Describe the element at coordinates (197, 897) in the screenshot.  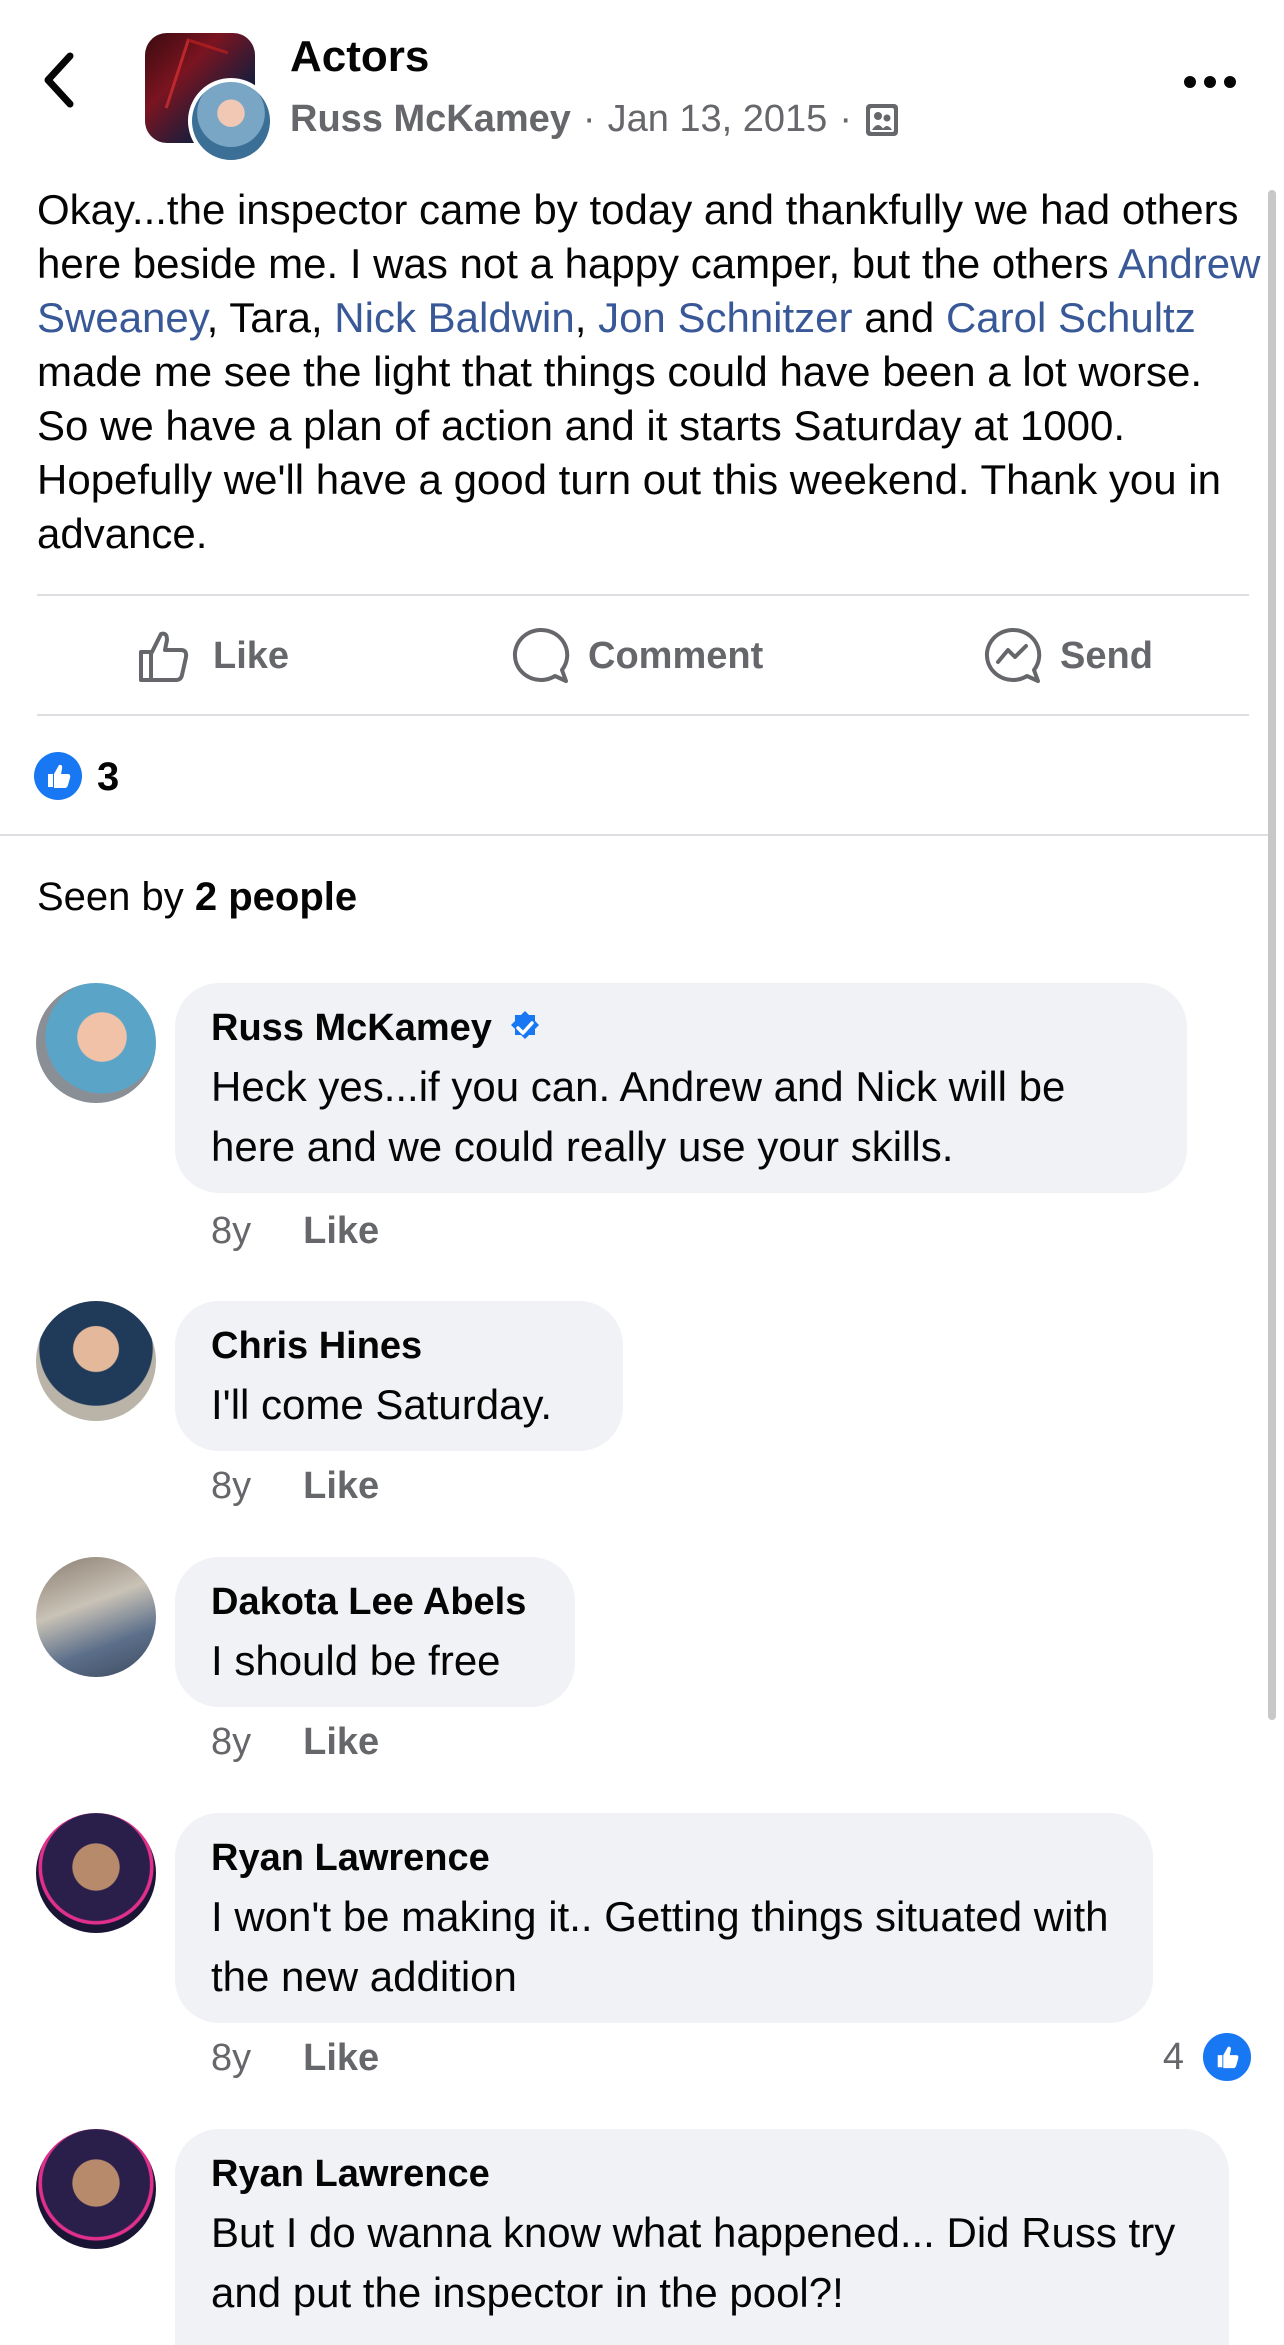
I see `seen-by: Seen by 2 people` at that location.